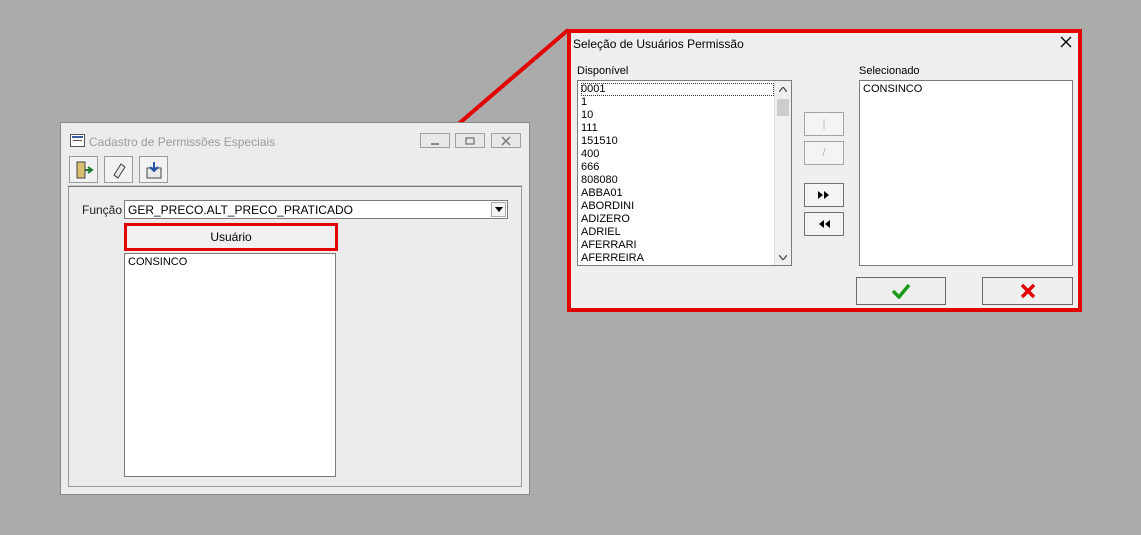 The image size is (1141, 535). I want to click on funcao-select: GER_PRECO.ALT_PRECO_PRATICADO, so click(316, 209).